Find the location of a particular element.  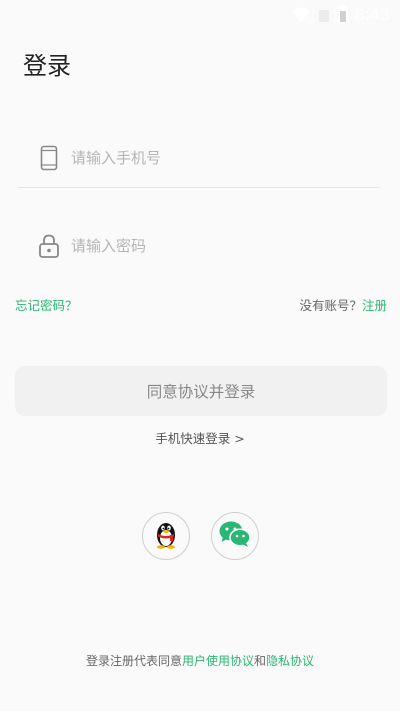

phone-icon is located at coordinates (49, 158).